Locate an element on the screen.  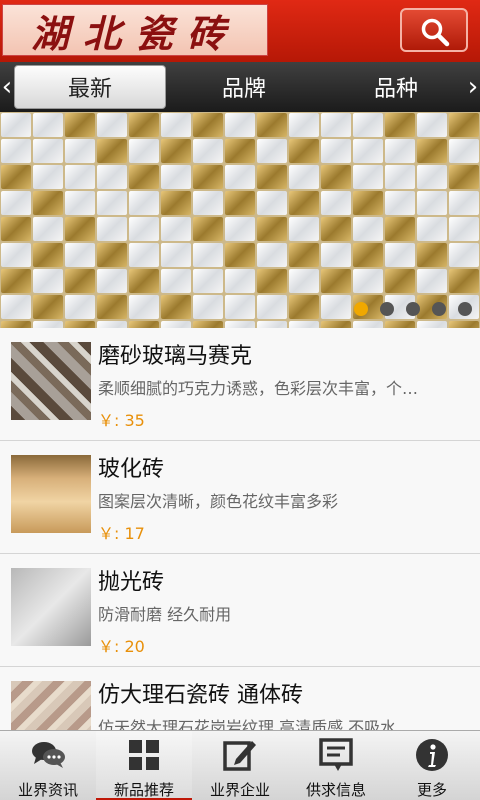
nav-new-products: 新品推荐 is located at coordinates (144, 765).